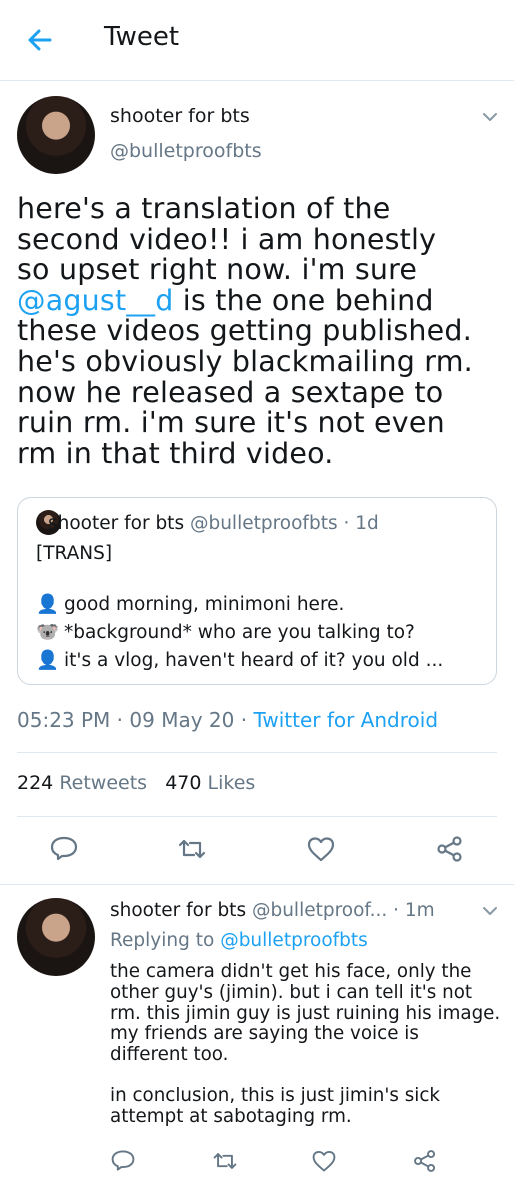  Describe the element at coordinates (227, 239) in the screenshot. I see `tweet-text-line: second video!! i am honestly` at that location.